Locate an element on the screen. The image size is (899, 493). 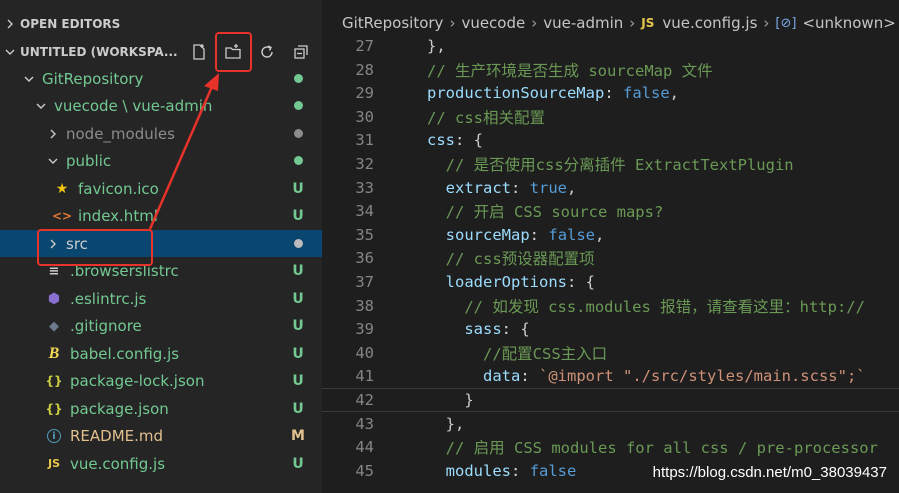
code-line: 37 loaderOptions: { is located at coordinates (610, 282).